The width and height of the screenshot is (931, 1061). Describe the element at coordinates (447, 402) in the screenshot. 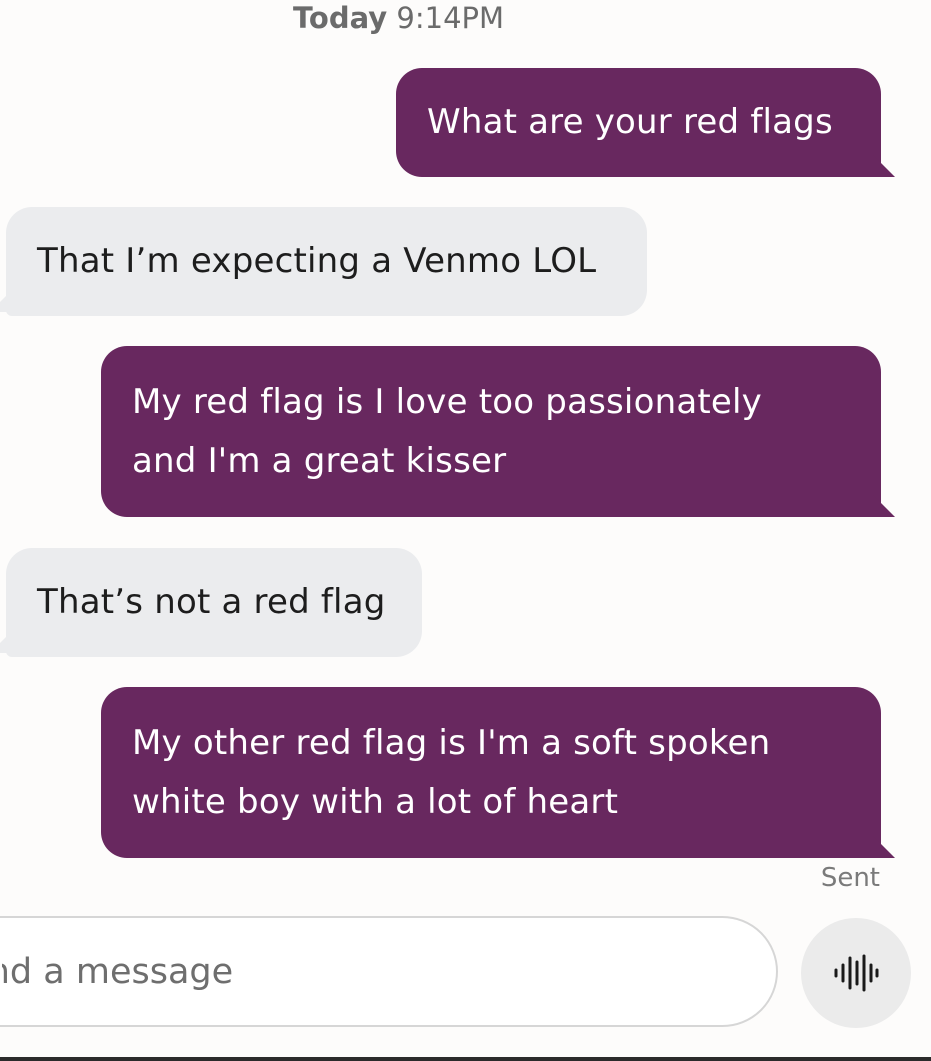

I see `message-text-line: My red flag is I love too passionately` at that location.